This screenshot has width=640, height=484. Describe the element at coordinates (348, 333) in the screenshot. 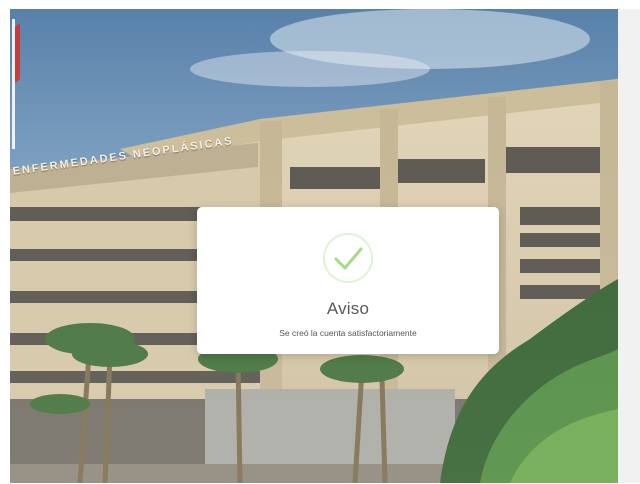

I see `dialog-message: Se creó la cuenta satisfactoriamente` at that location.